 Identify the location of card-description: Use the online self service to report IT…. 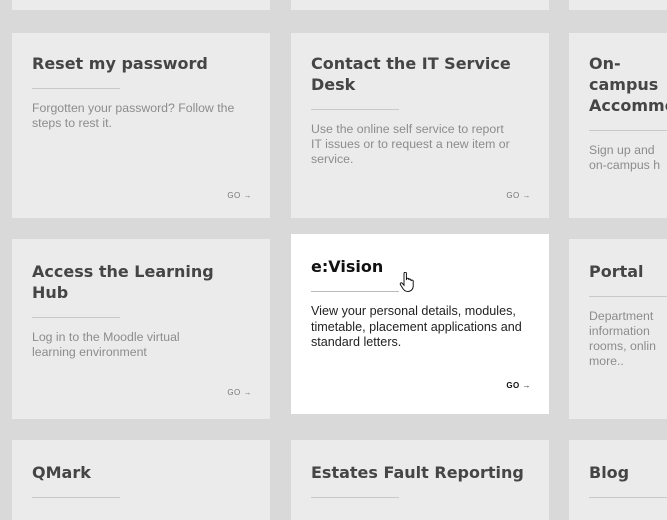
(410, 144).